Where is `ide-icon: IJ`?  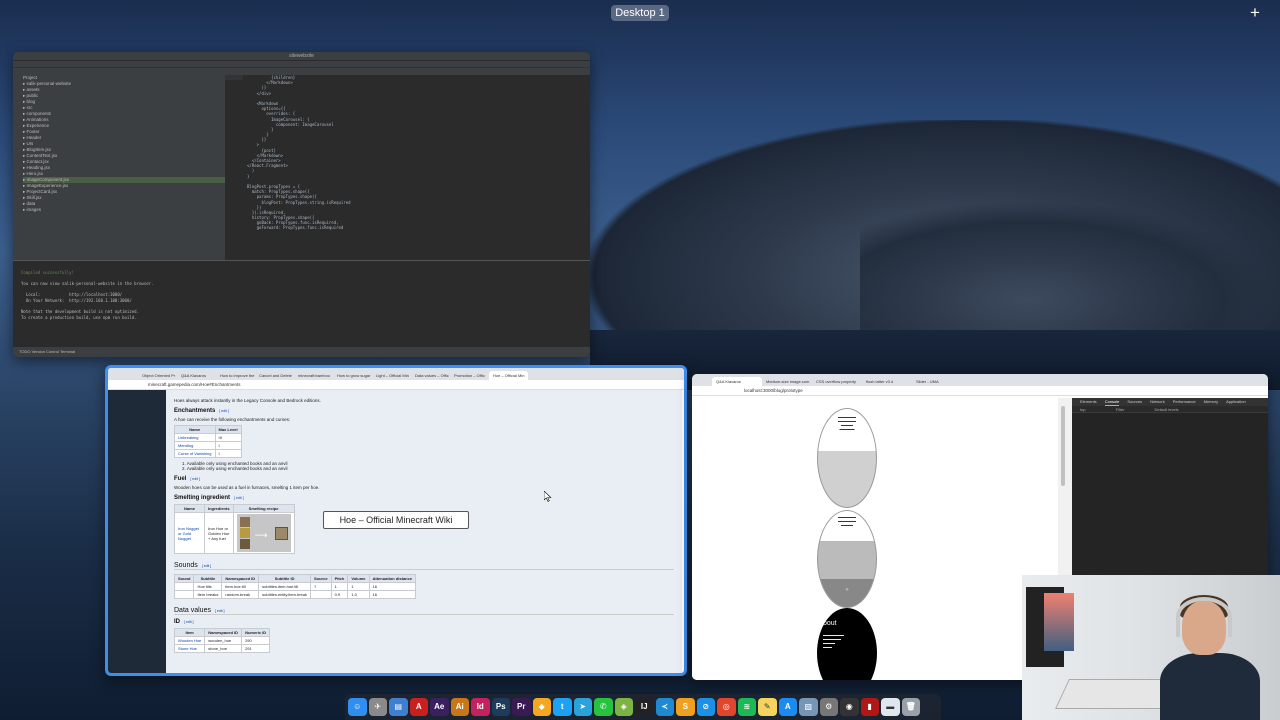
ide-icon: IJ is located at coordinates (644, 707).